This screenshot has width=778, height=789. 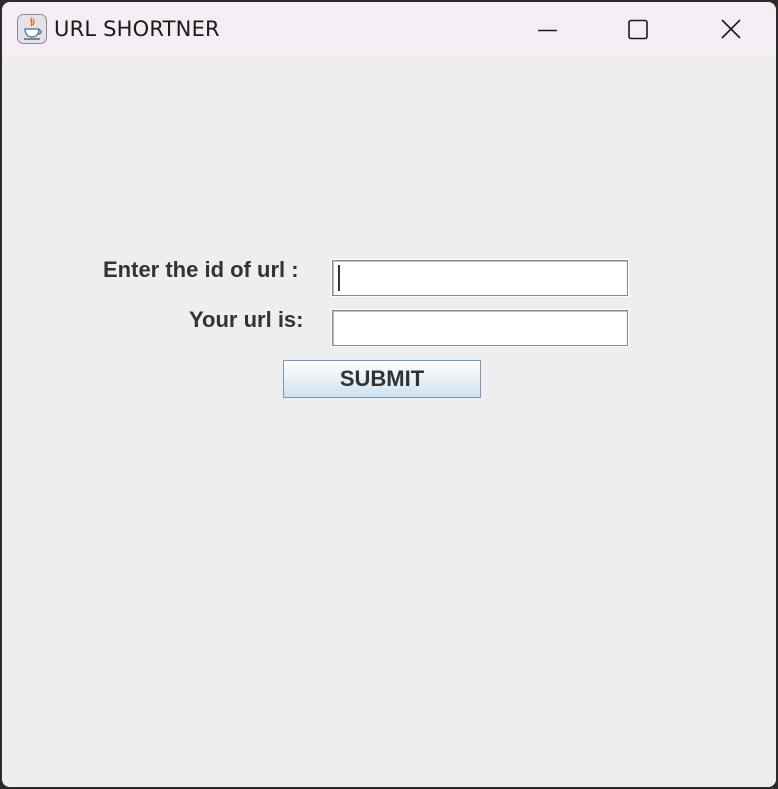 I want to click on maximize-button, so click(x=638, y=30).